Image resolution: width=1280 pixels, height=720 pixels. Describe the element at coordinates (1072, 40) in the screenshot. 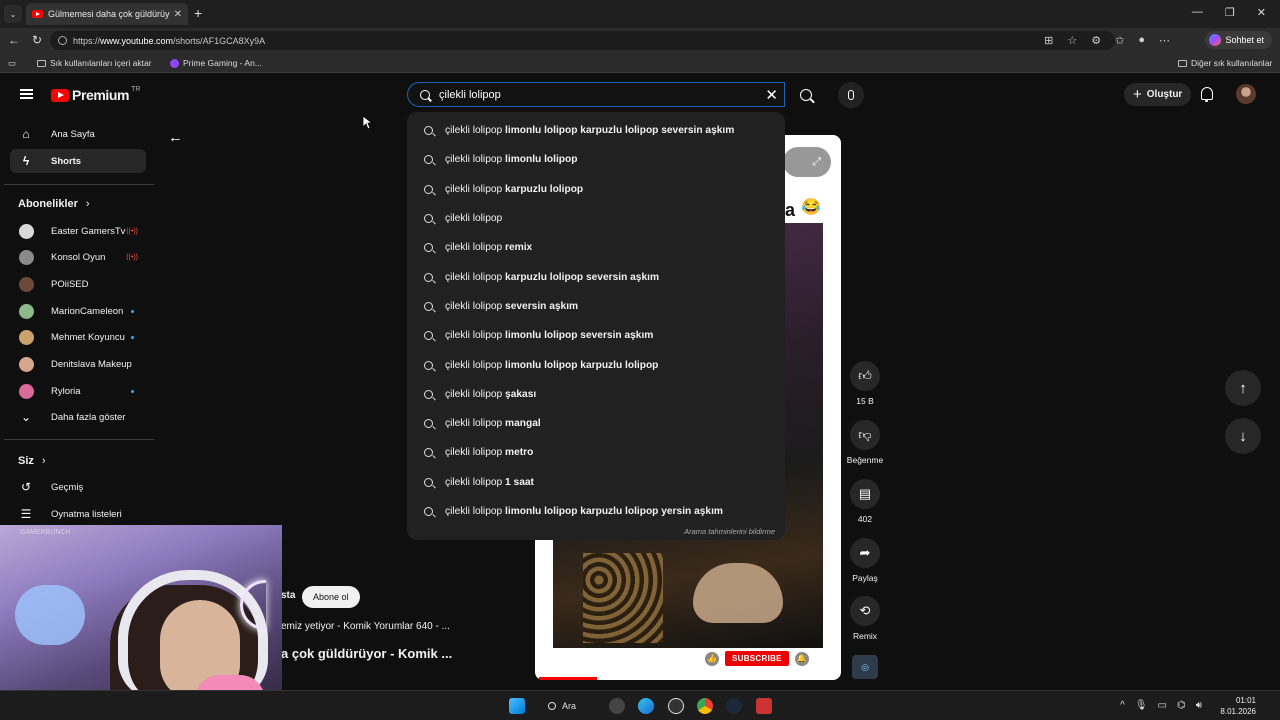

I see `favorite-star-icon: ☆` at that location.